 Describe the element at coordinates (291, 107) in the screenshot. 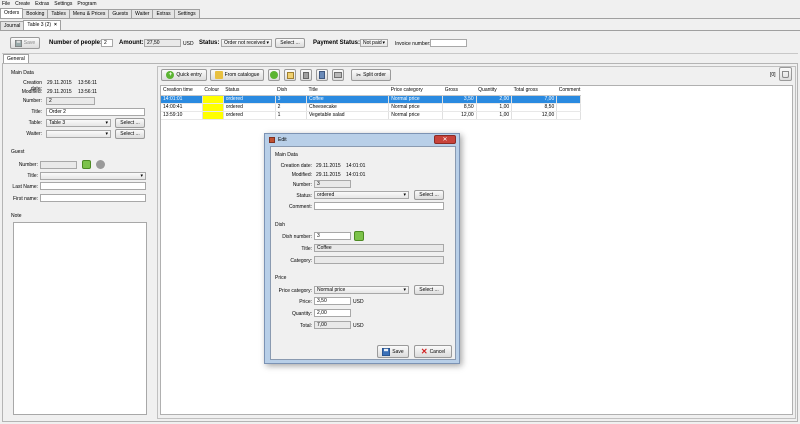

I see `cell-dish: 2` at that location.